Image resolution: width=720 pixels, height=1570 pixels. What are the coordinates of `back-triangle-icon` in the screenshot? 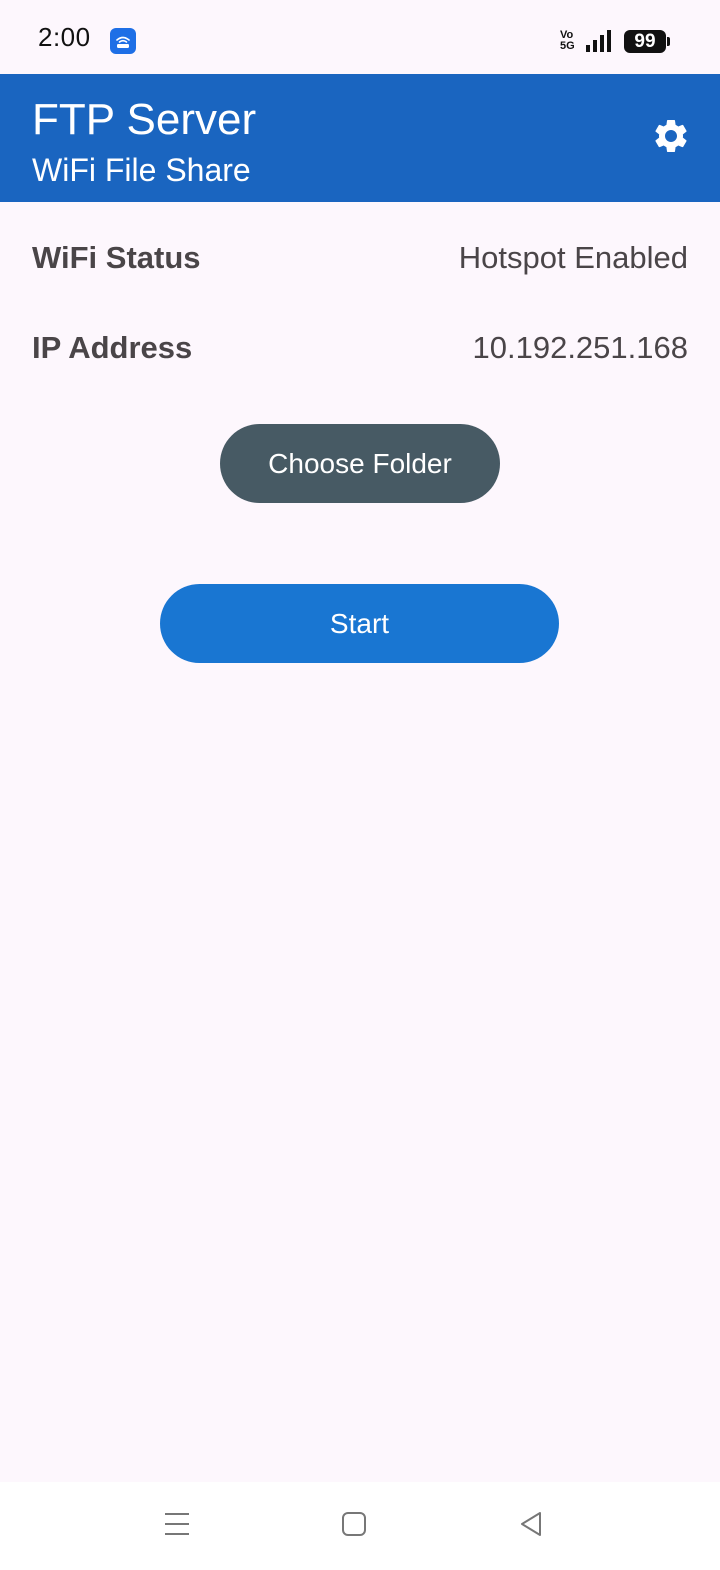 It's located at (531, 1526).